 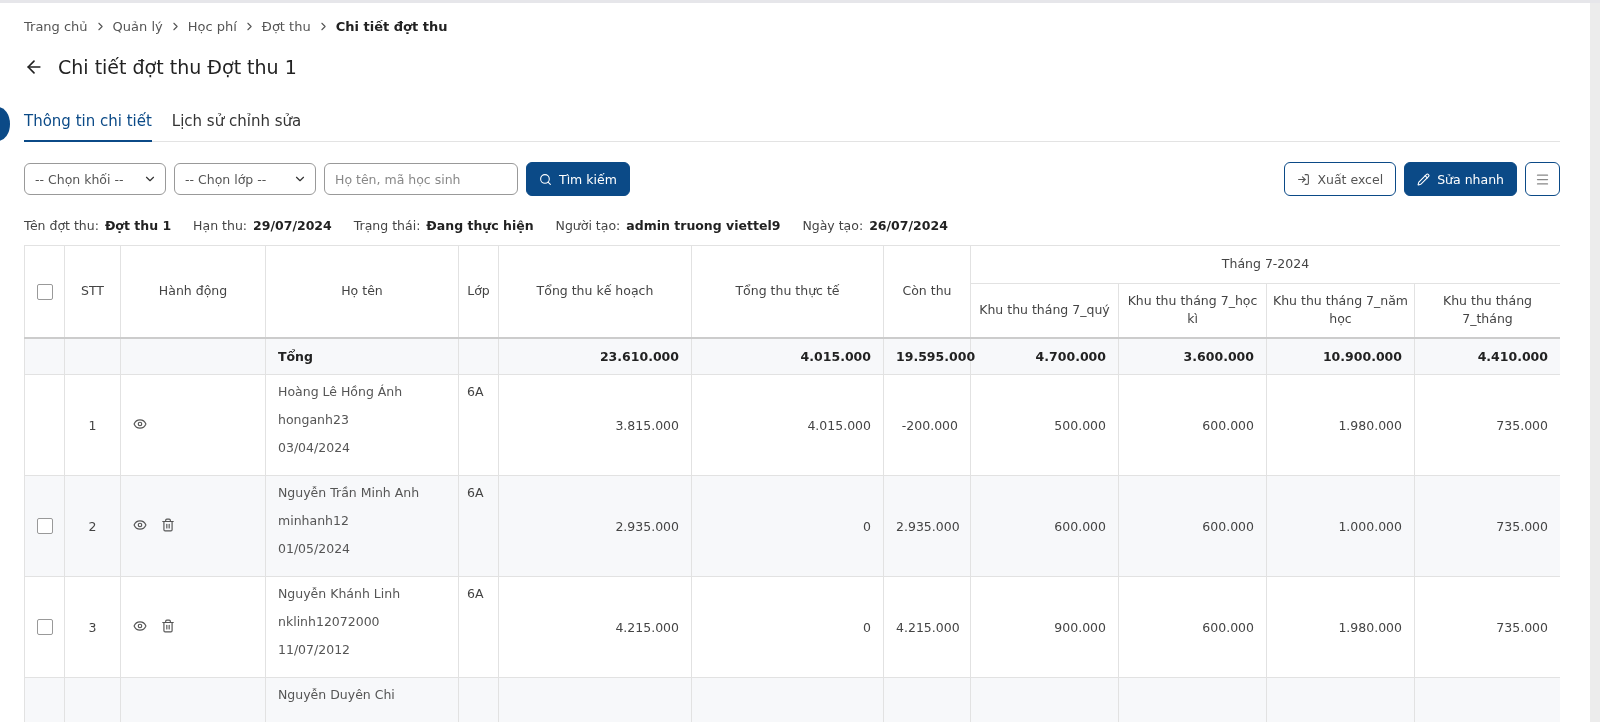 What do you see at coordinates (1340, 179) in the screenshot?
I see `export-button: Xuất excel` at bounding box center [1340, 179].